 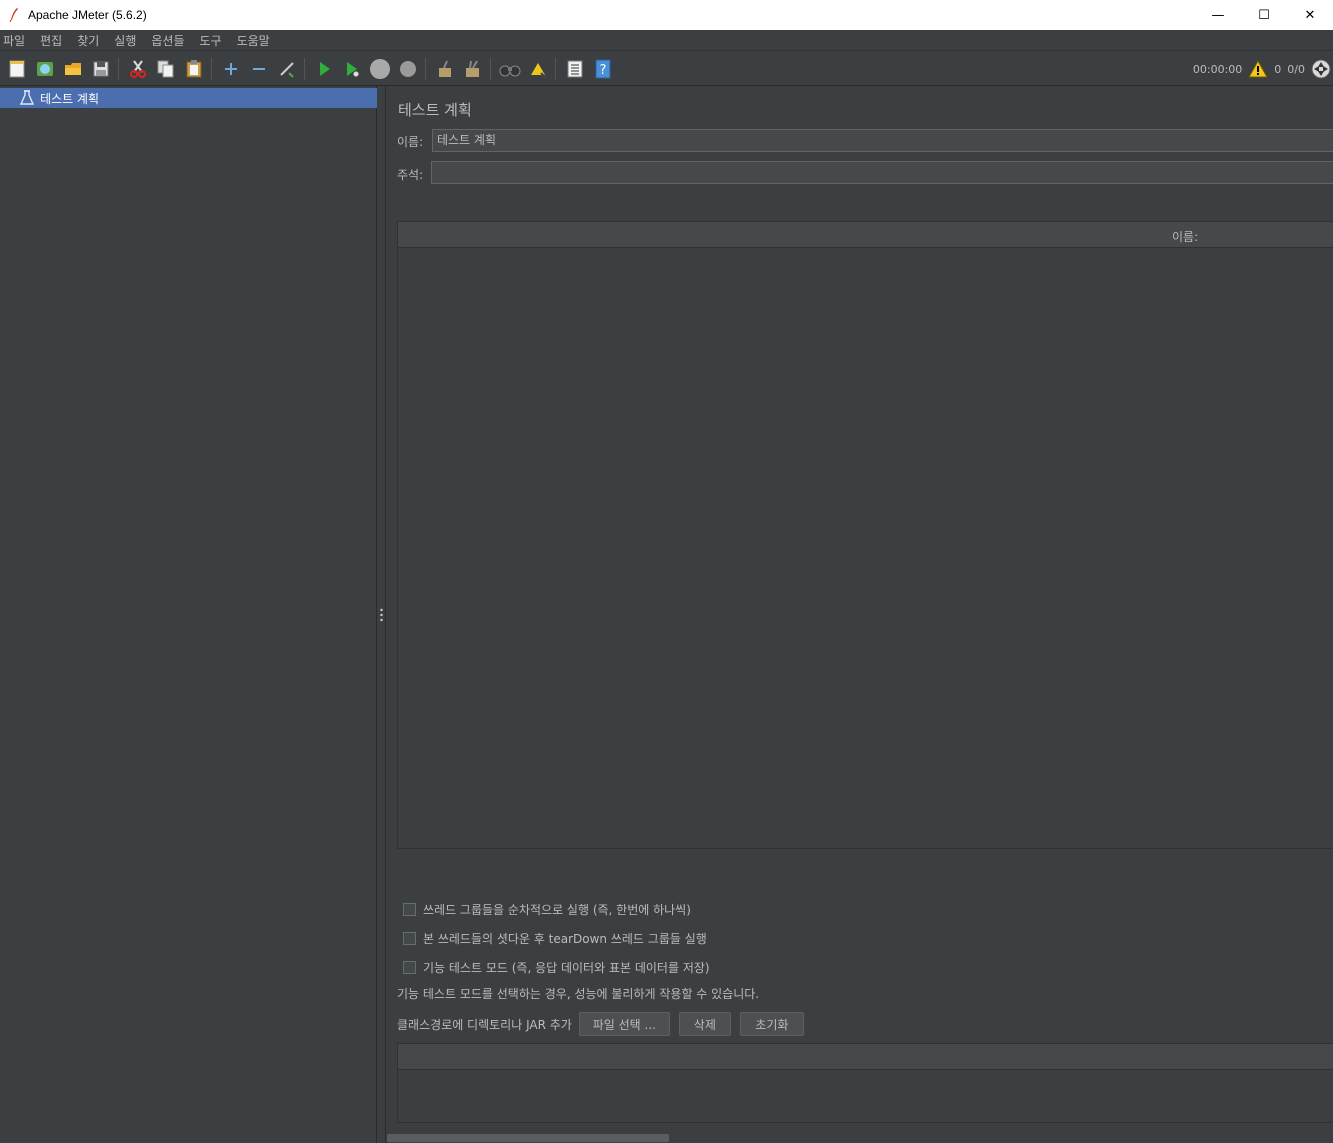 I want to click on run-status: 00:00:00 0 0/0, so click(x=1262, y=69).